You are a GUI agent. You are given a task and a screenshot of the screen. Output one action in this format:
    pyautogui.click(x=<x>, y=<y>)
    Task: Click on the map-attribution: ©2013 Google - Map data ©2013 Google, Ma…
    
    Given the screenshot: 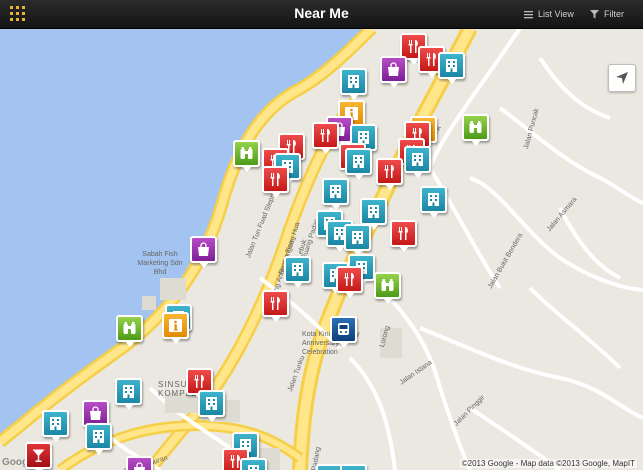 What is the action you would take?
    pyautogui.click(x=548, y=463)
    